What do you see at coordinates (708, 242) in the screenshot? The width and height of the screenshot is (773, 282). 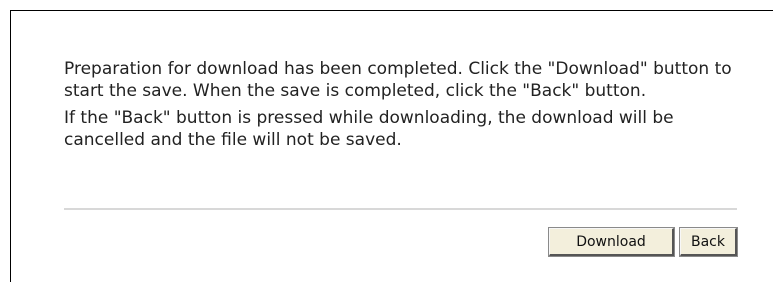 I see `back-button: Back` at bounding box center [708, 242].